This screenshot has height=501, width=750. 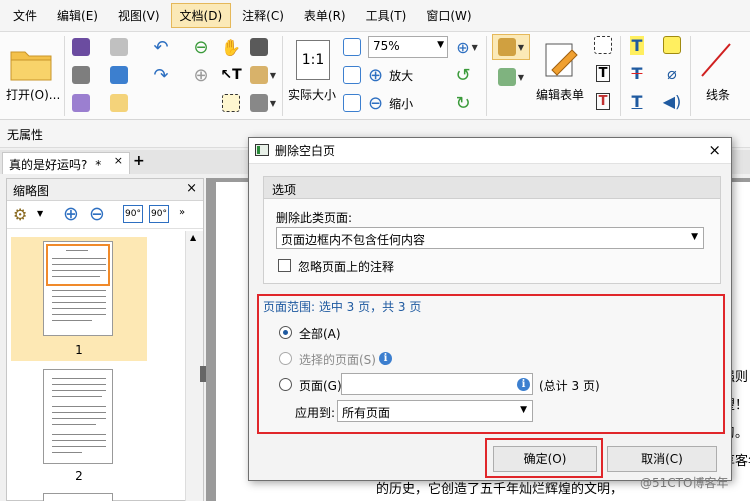 What do you see at coordinates (263, 15) in the screenshot?
I see `menu-comment: 注释(C)` at bounding box center [263, 15].